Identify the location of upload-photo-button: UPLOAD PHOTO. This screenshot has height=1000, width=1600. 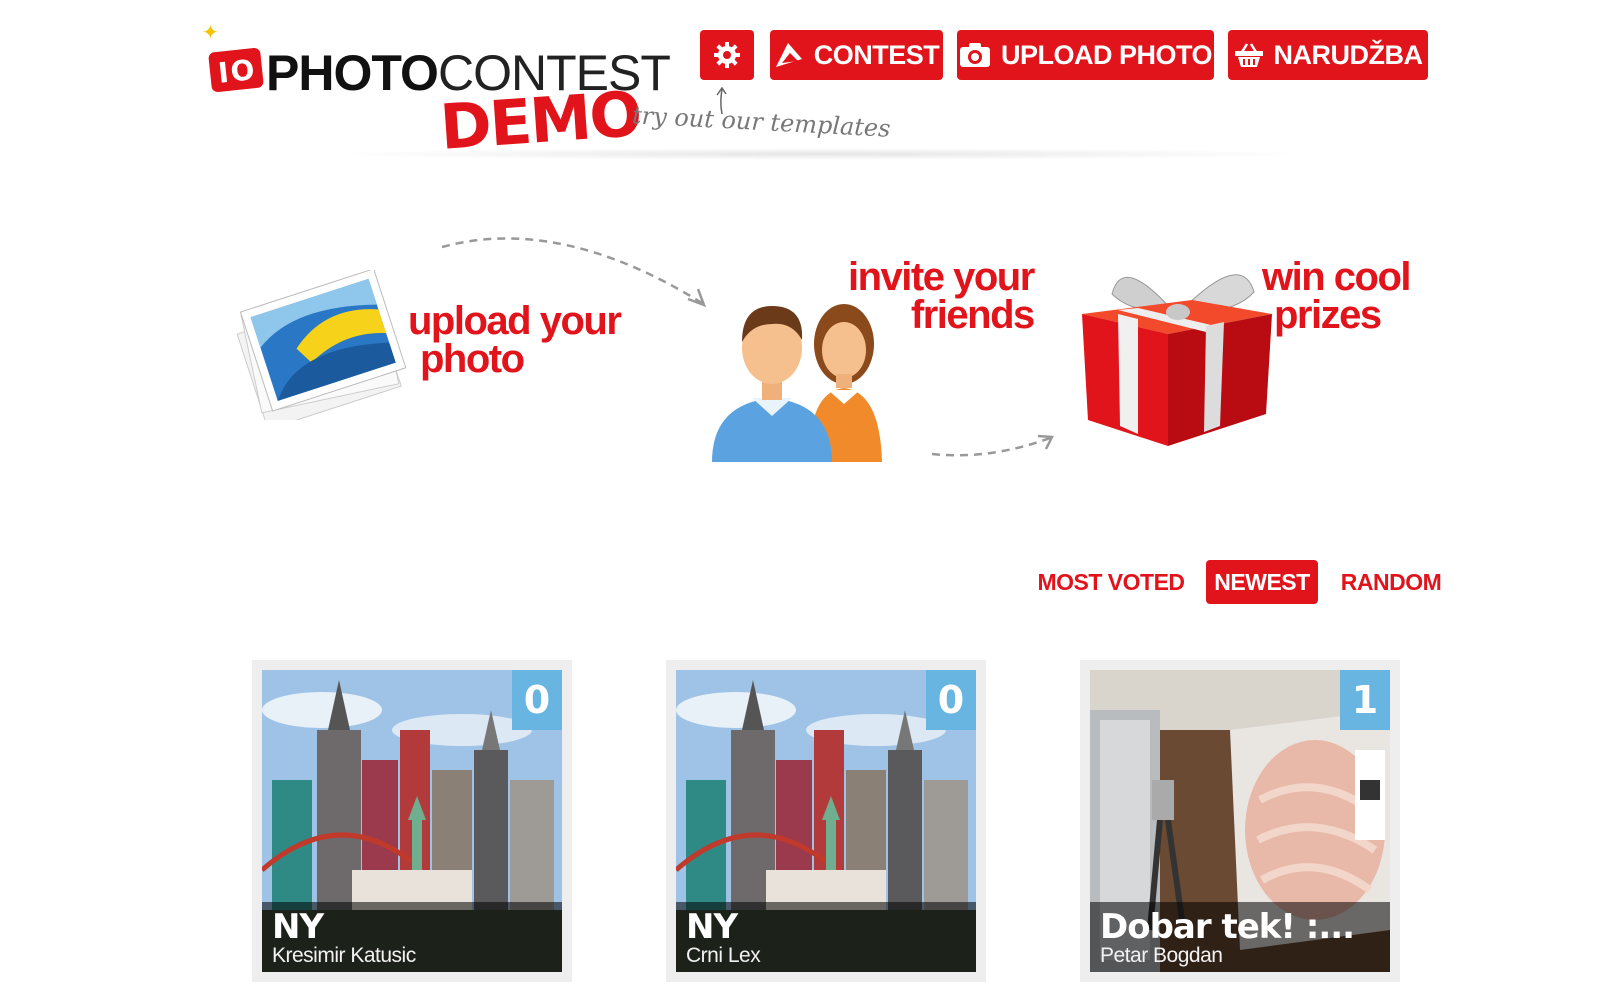
(1085, 55).